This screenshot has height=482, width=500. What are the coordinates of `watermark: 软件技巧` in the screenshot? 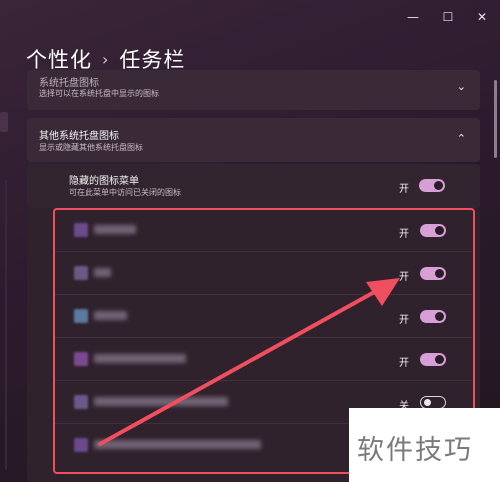 It's located at (424, 445).